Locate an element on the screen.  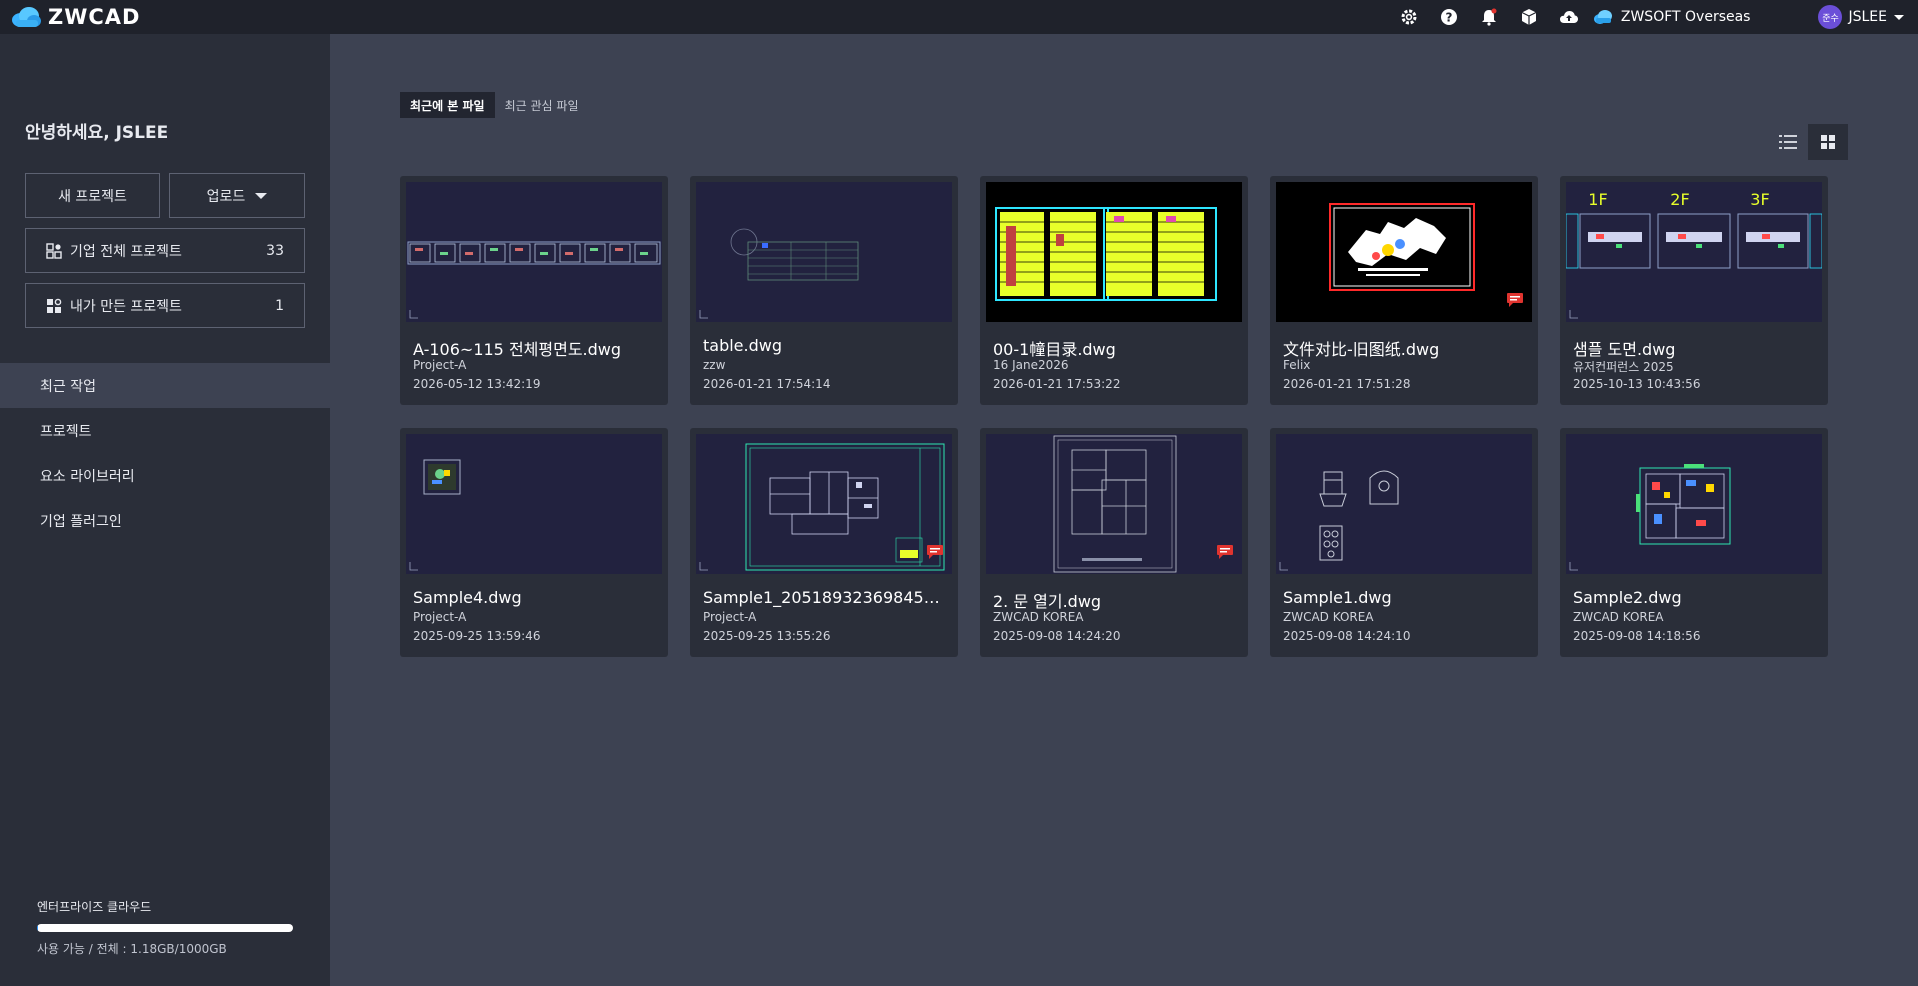
app-logo: ZWCAD is located at coordinates (75, 17).